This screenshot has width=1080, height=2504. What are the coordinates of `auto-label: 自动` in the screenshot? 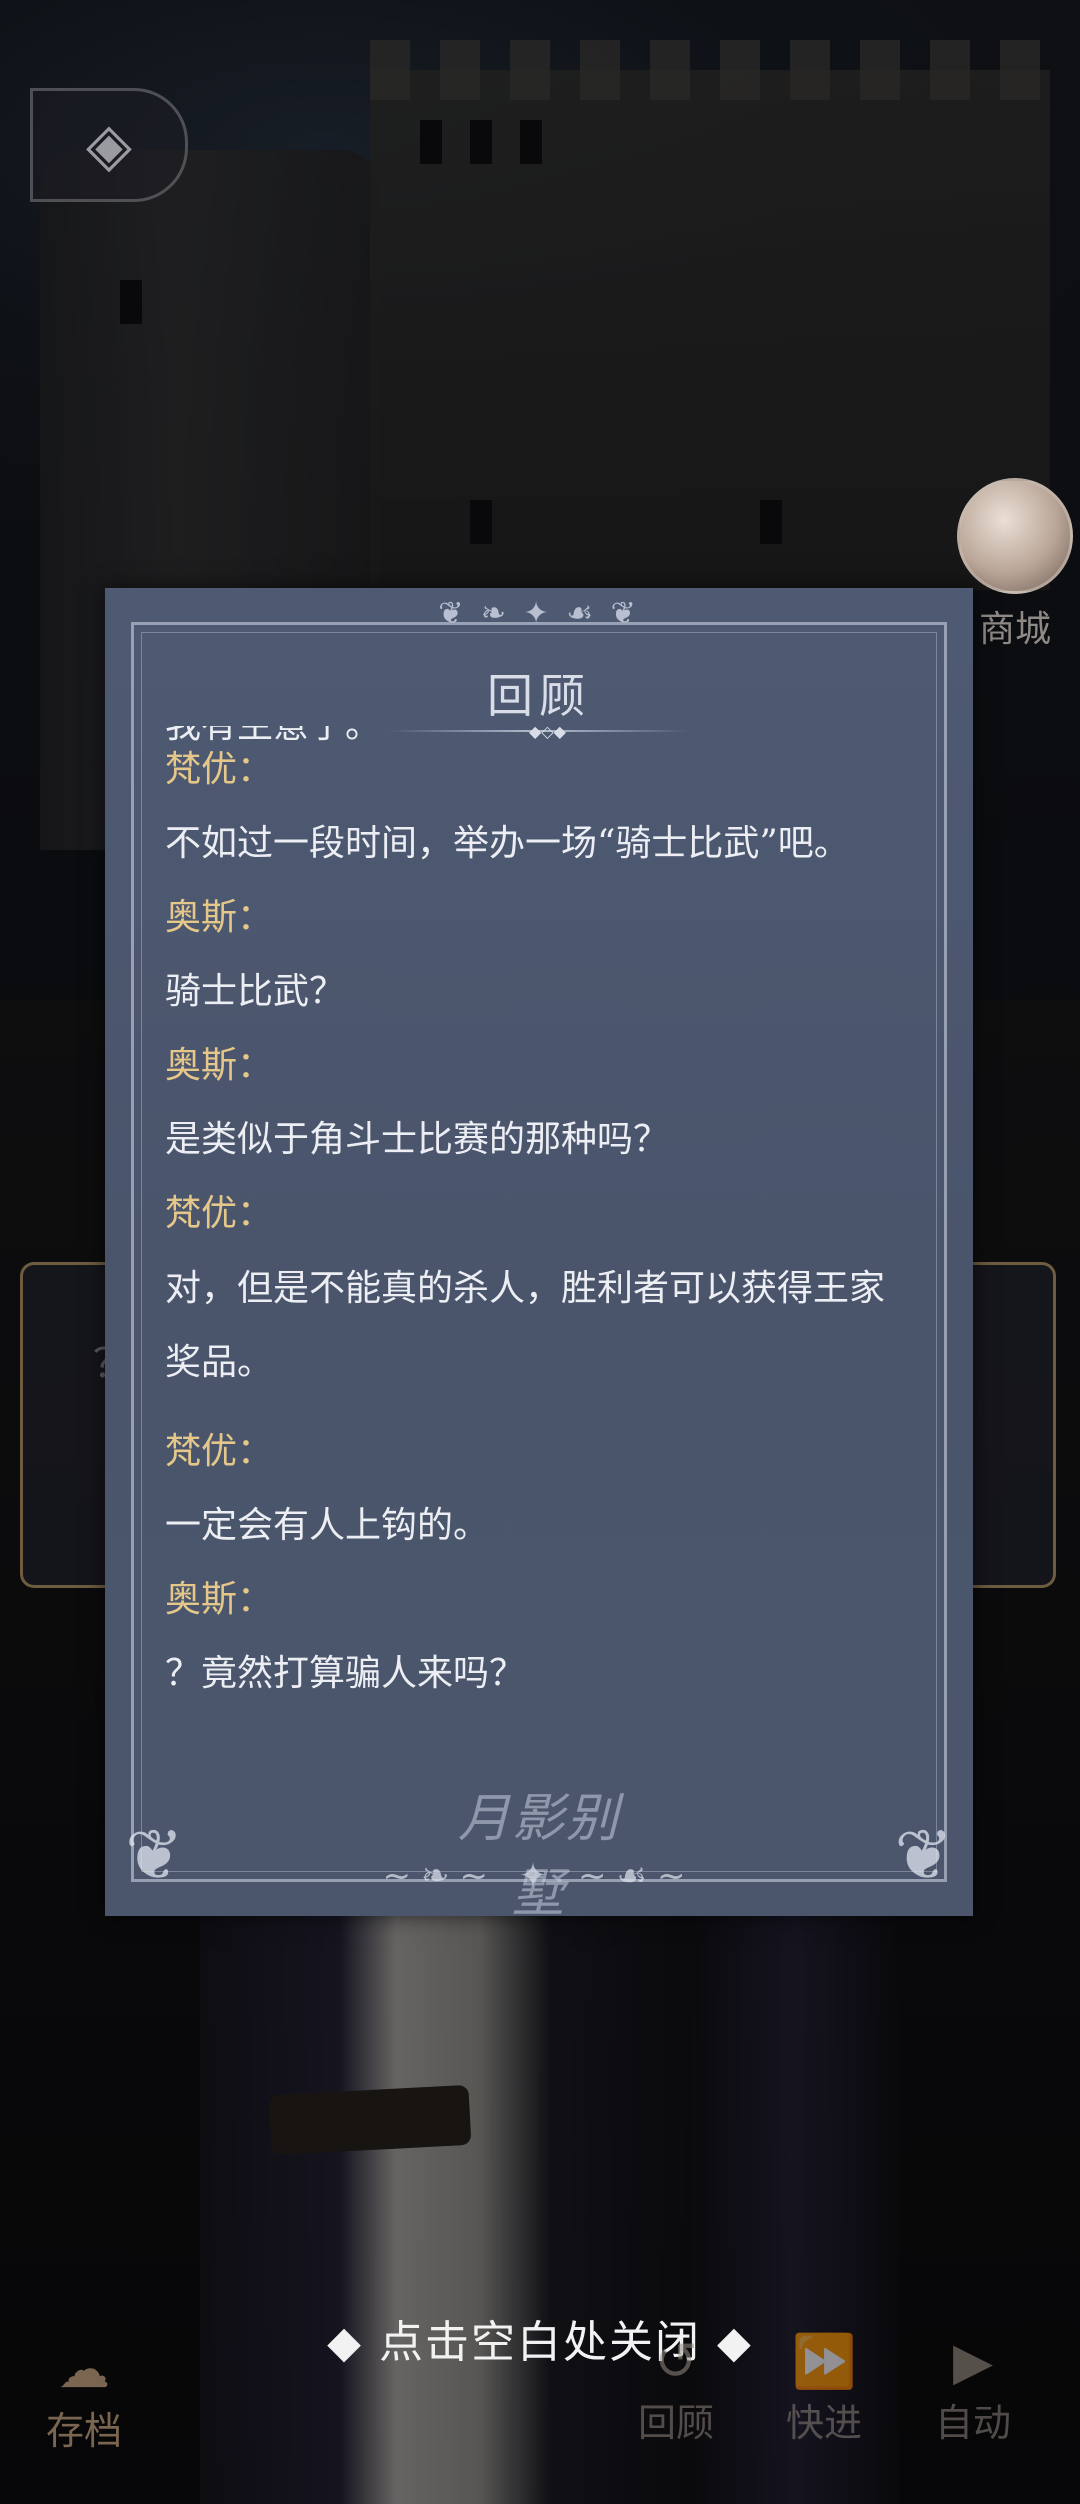 It's located at (972, 2423).